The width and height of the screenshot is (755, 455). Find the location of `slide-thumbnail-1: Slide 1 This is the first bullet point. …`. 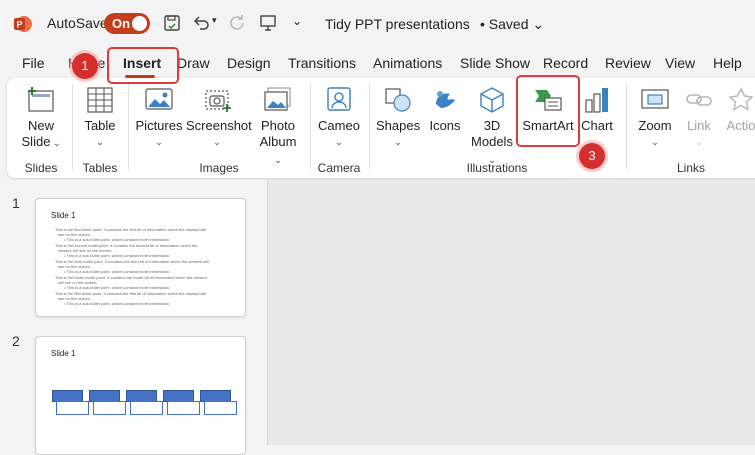

slide-thumbnail-1: Slide 1 This is the first bullet point. … is located at coordinates (140, 257).